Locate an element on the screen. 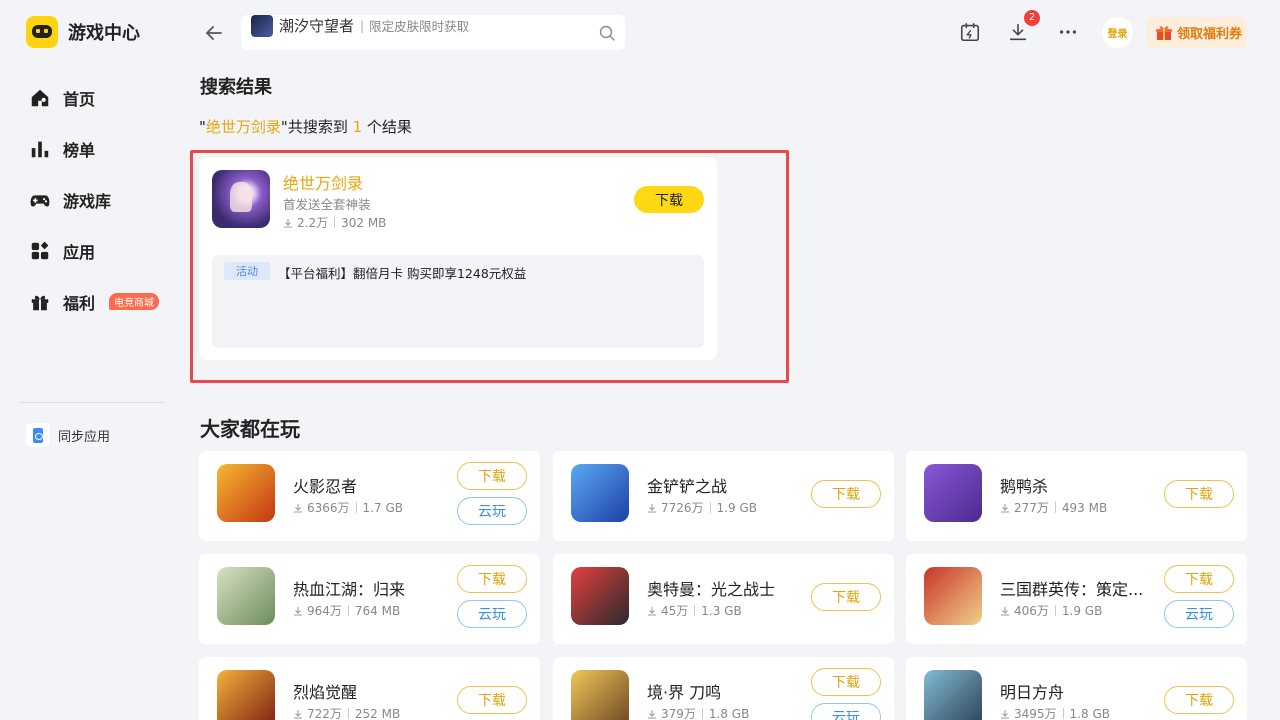  game-meta: 3495万 1.8 GB is located at coordinates (1055, 712).